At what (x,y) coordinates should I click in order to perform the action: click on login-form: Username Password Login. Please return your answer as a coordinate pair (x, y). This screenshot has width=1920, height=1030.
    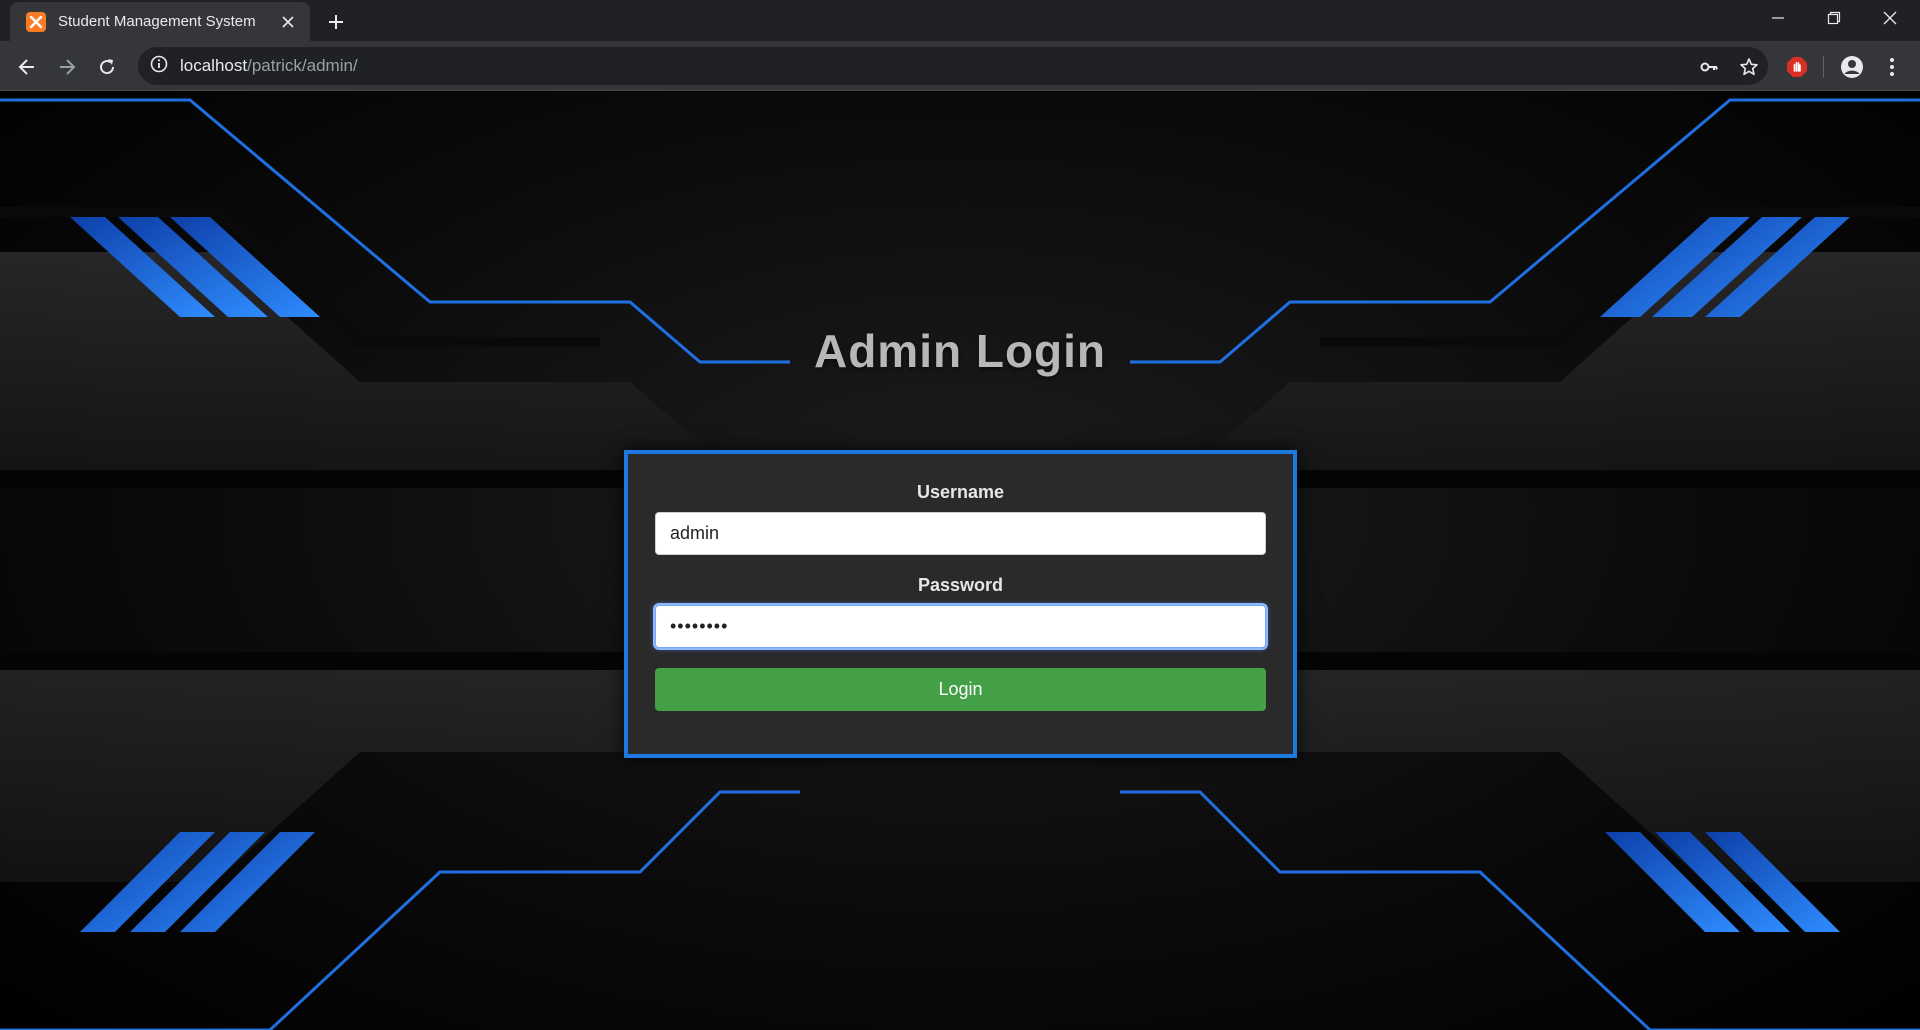
    Looking at the image, I should click on (960, 604).